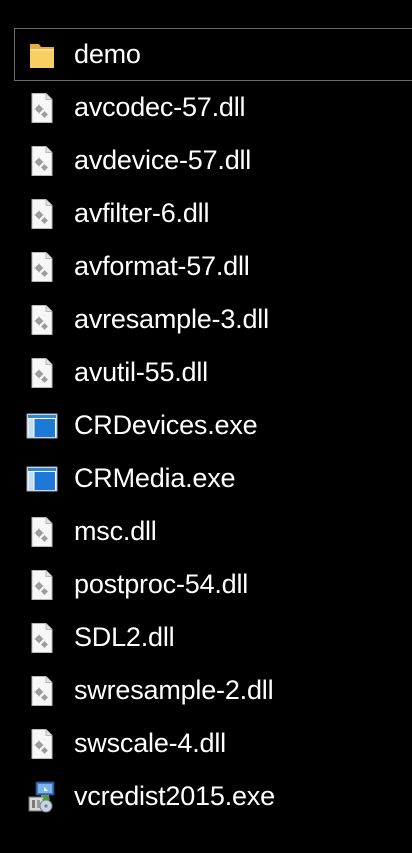 The width and height of the screenshot is (412, 853). I want to click on folder-icon, so click(42, 55).